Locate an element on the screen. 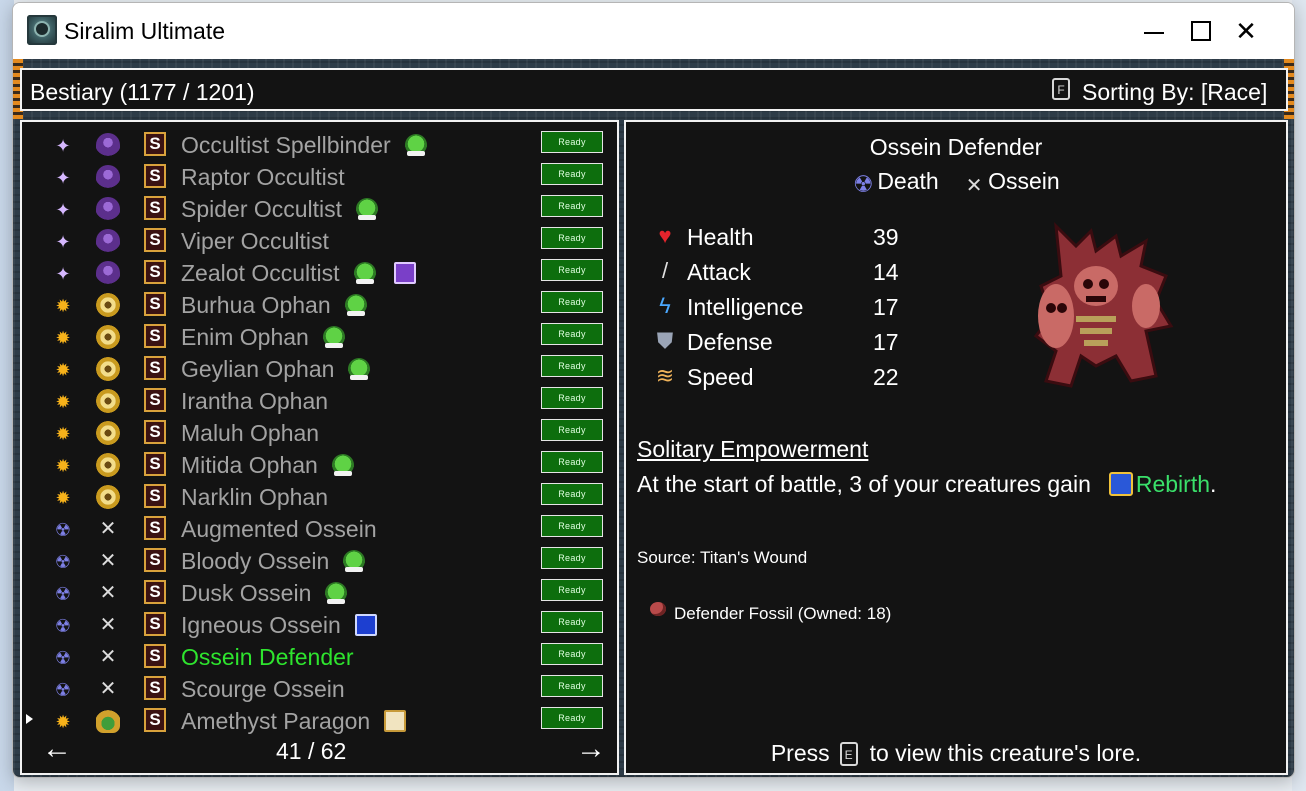 The width and height of the screenshot is (1306, 791). creature-row: ✹ S Maluh Ophan Ready is located at coordinates (319, 432).